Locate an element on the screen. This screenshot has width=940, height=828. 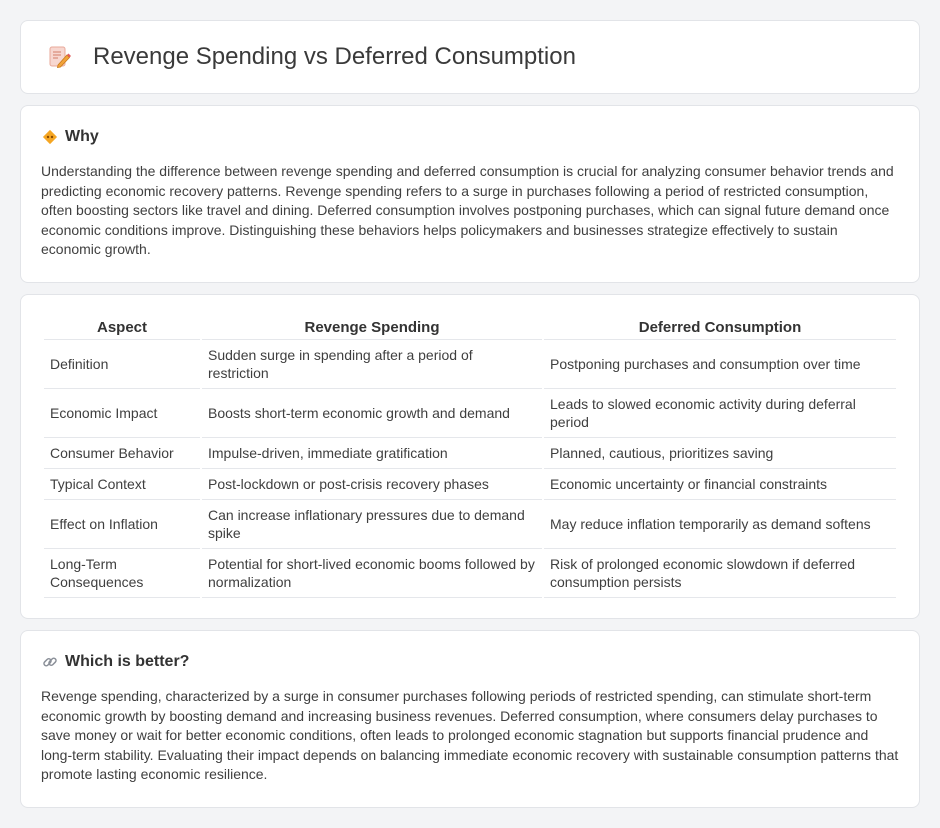
better-header: Which is better? is located at coordinates (470, 662).